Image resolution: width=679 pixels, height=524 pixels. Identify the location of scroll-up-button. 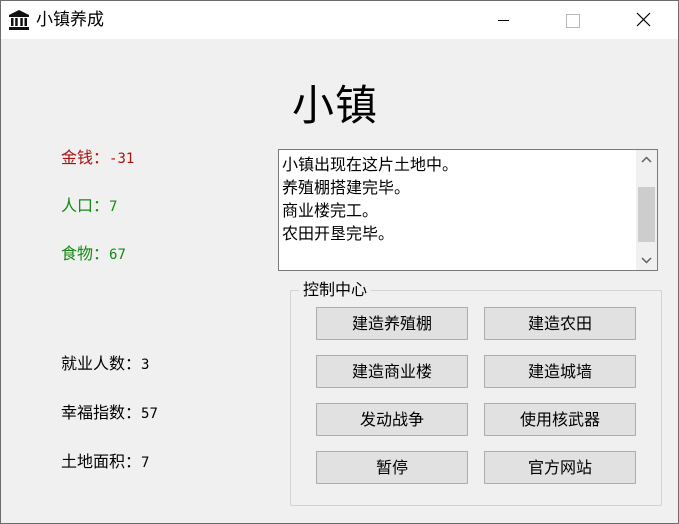
(646, 159).